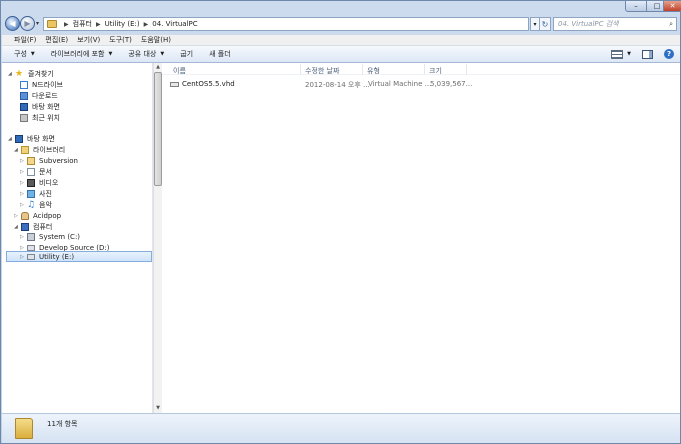 The height and width of the screenshot is (444, 681). Describe the element at coordinates (174, 24) in the screenshot. I see `breadcrumb-virtualpc: 04. VirtualPC` at that location.